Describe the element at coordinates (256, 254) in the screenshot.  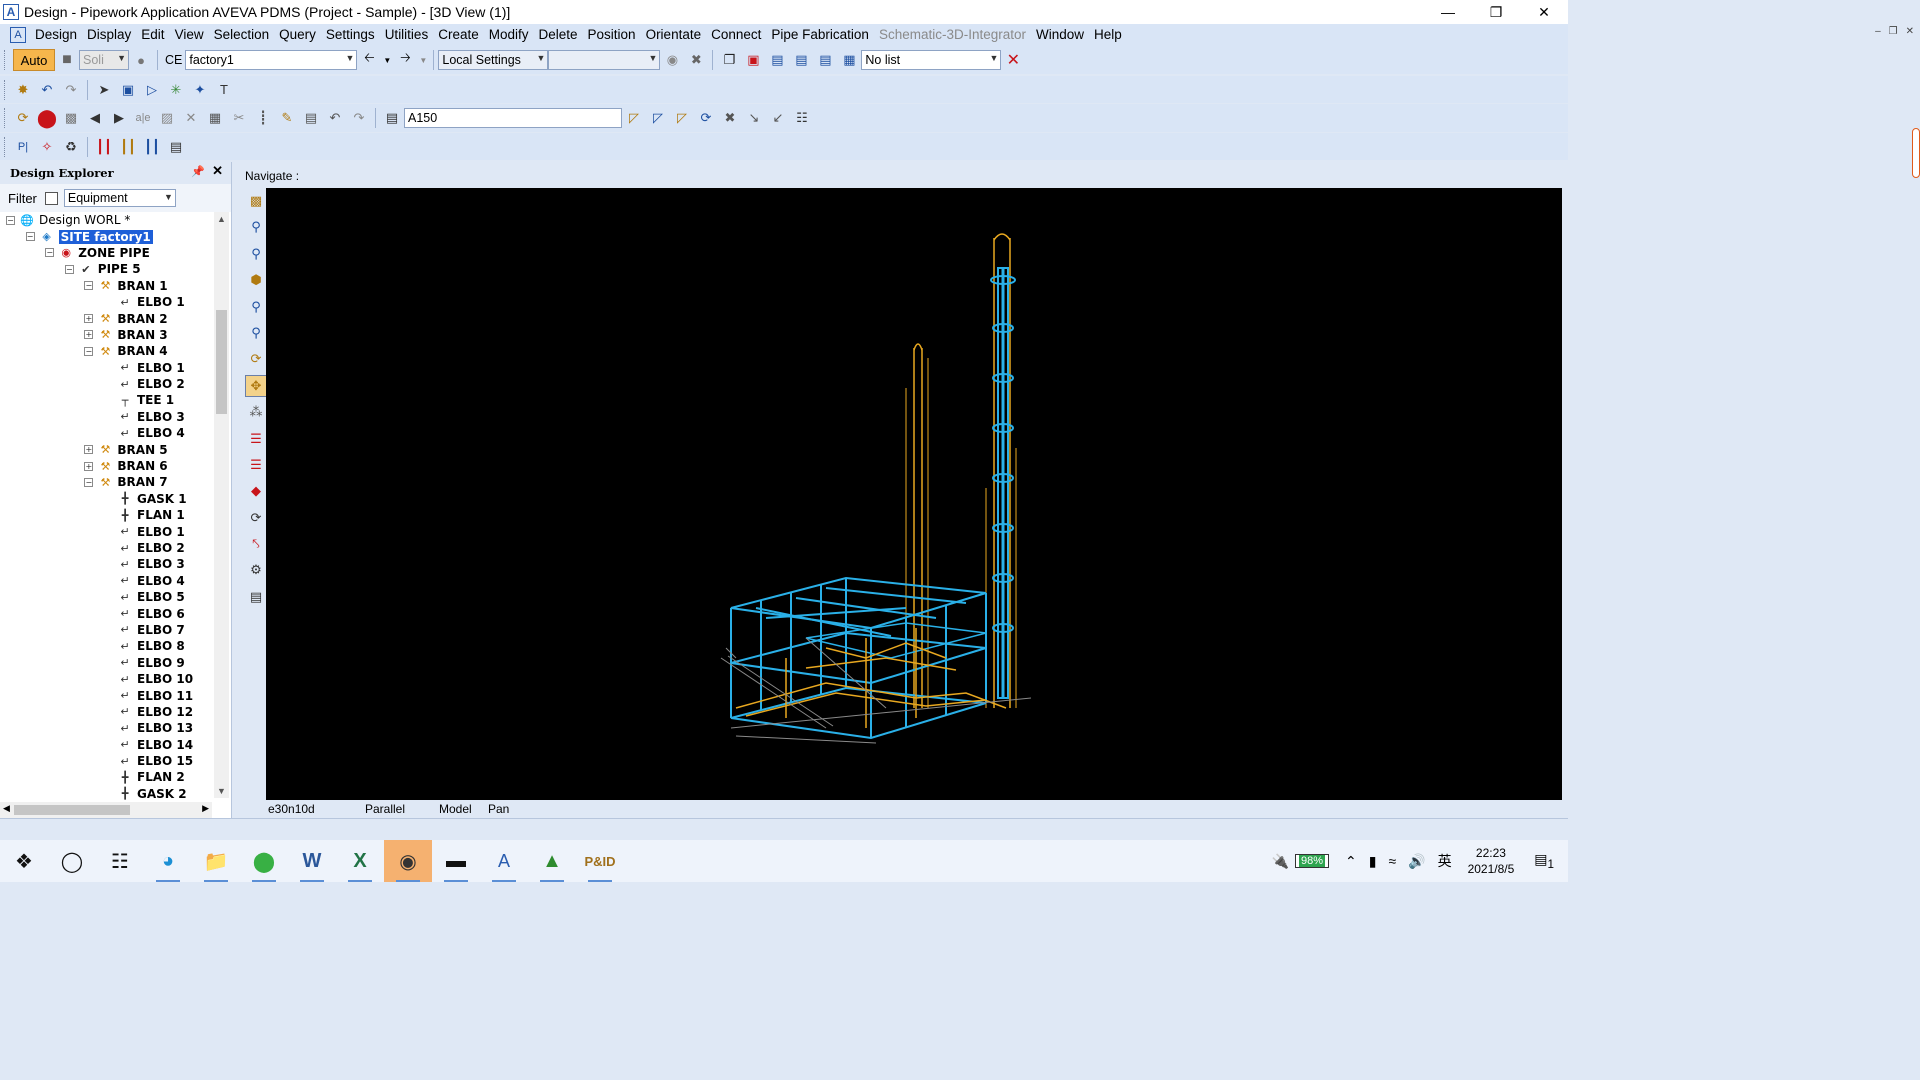
I see `view-tool-zoom-fit-icon: ⚲` at that location.